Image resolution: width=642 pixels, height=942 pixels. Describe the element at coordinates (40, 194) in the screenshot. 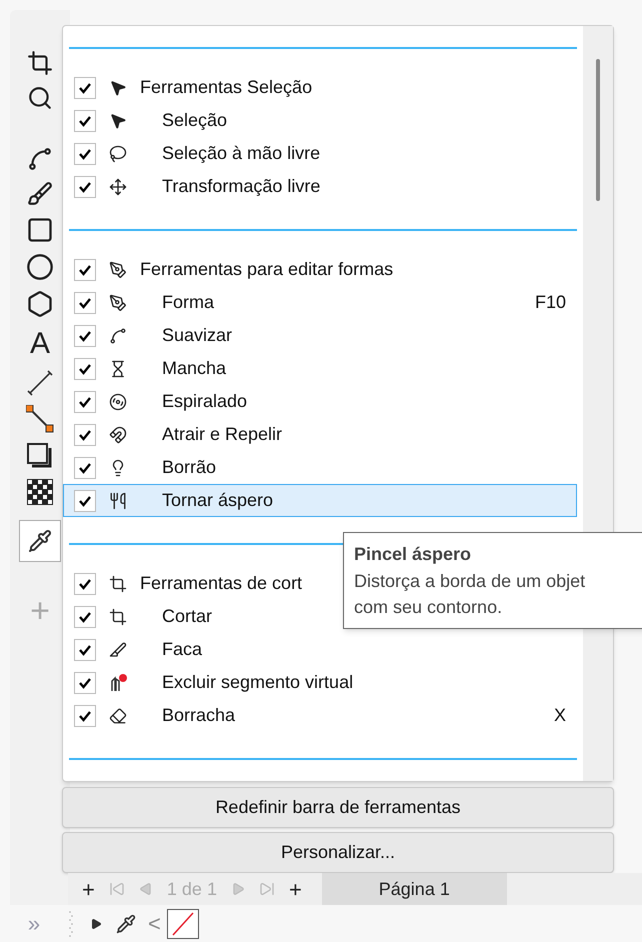

I see `brush-icon` at that location.